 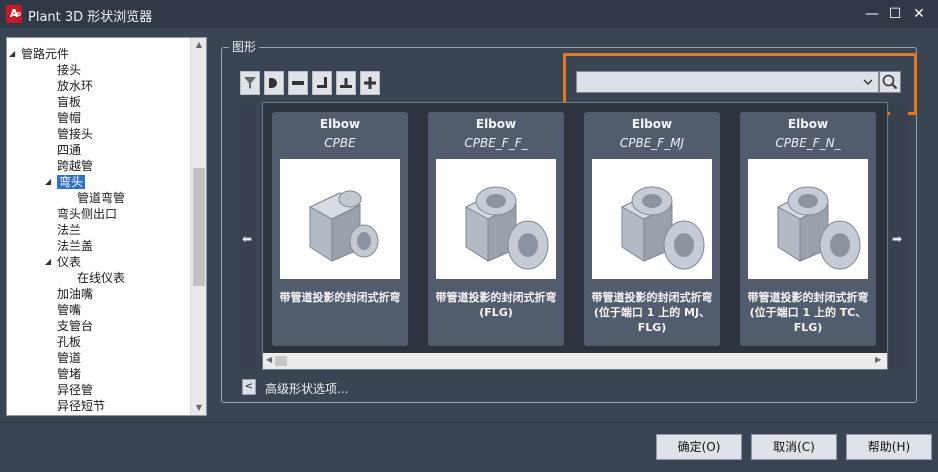 What do you see at coordinates (75, 246) in the screenshot?
I see `tree-item: 法兰盖` at bounding box center [75, 246].